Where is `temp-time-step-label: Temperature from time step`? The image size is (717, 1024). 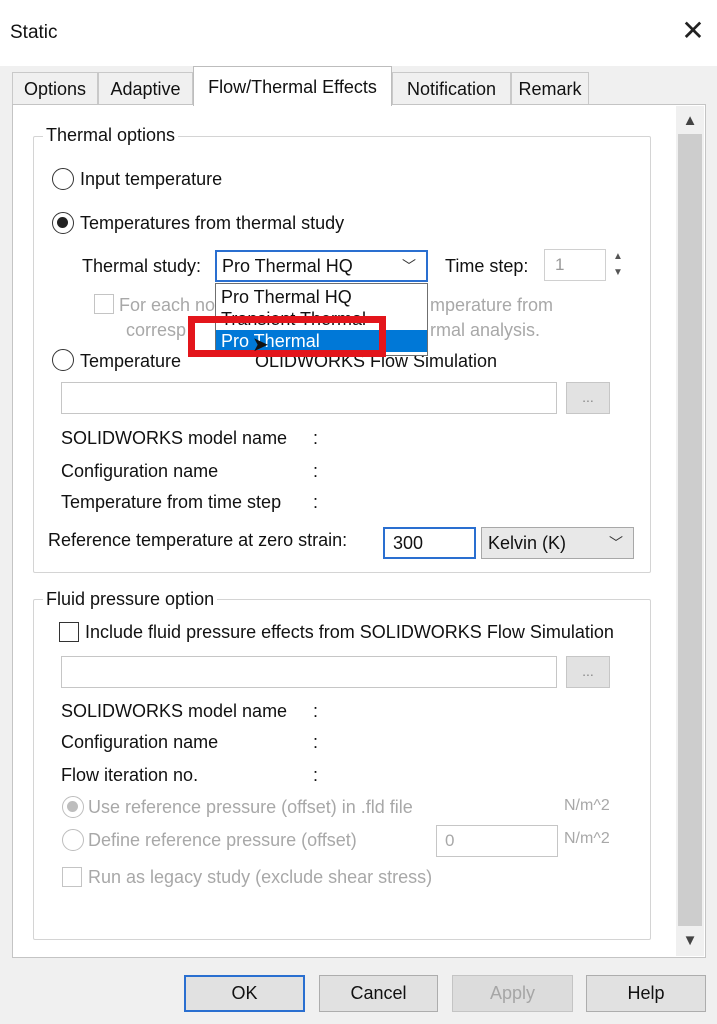 temp-time-step-label: Temperature from time step is located at coordinates (171, 502).